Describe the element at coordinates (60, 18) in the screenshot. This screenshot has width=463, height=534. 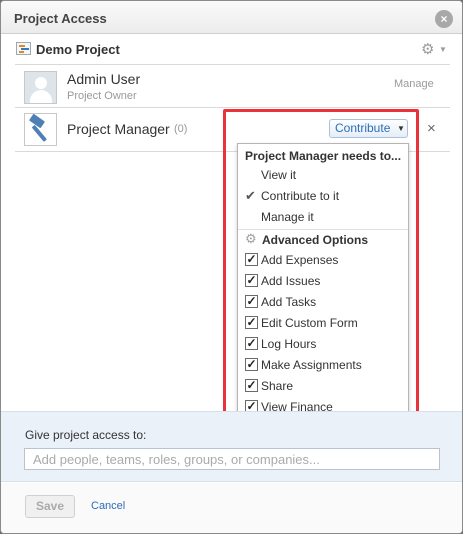
I see `dialog-title: Project Access` at that location.